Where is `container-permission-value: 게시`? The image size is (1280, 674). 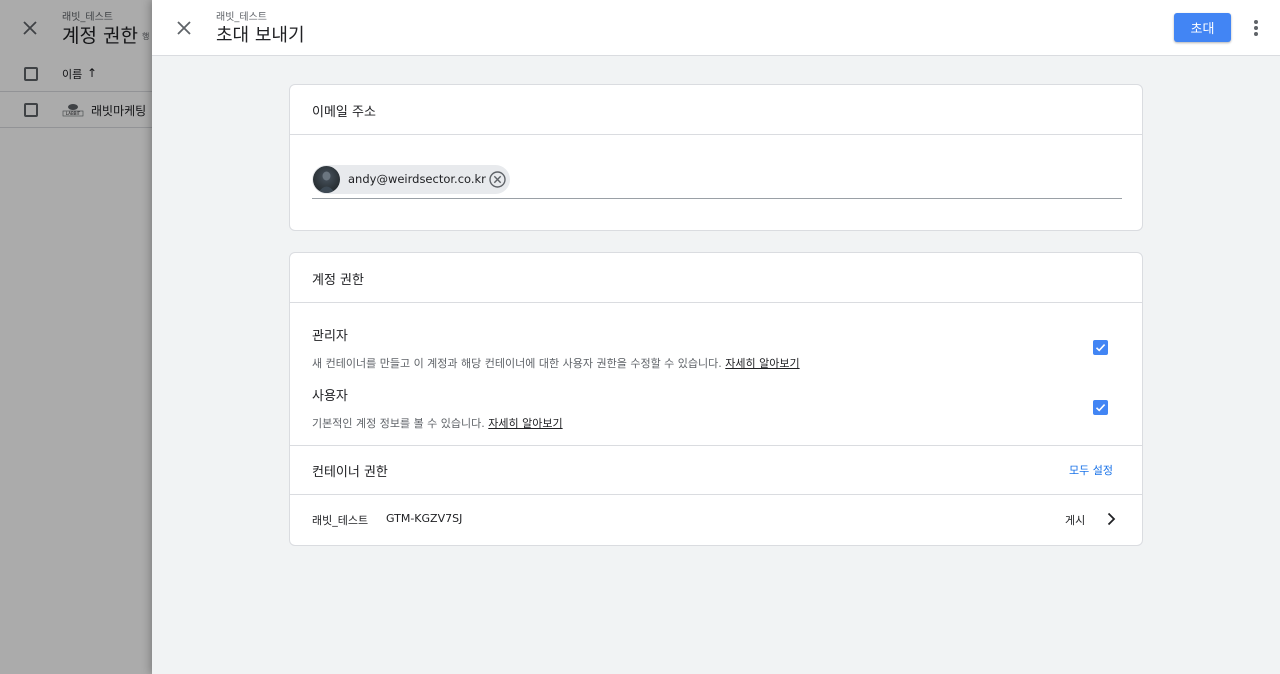 container-permission-value: 게시 is located at coordinates (1075, 520).